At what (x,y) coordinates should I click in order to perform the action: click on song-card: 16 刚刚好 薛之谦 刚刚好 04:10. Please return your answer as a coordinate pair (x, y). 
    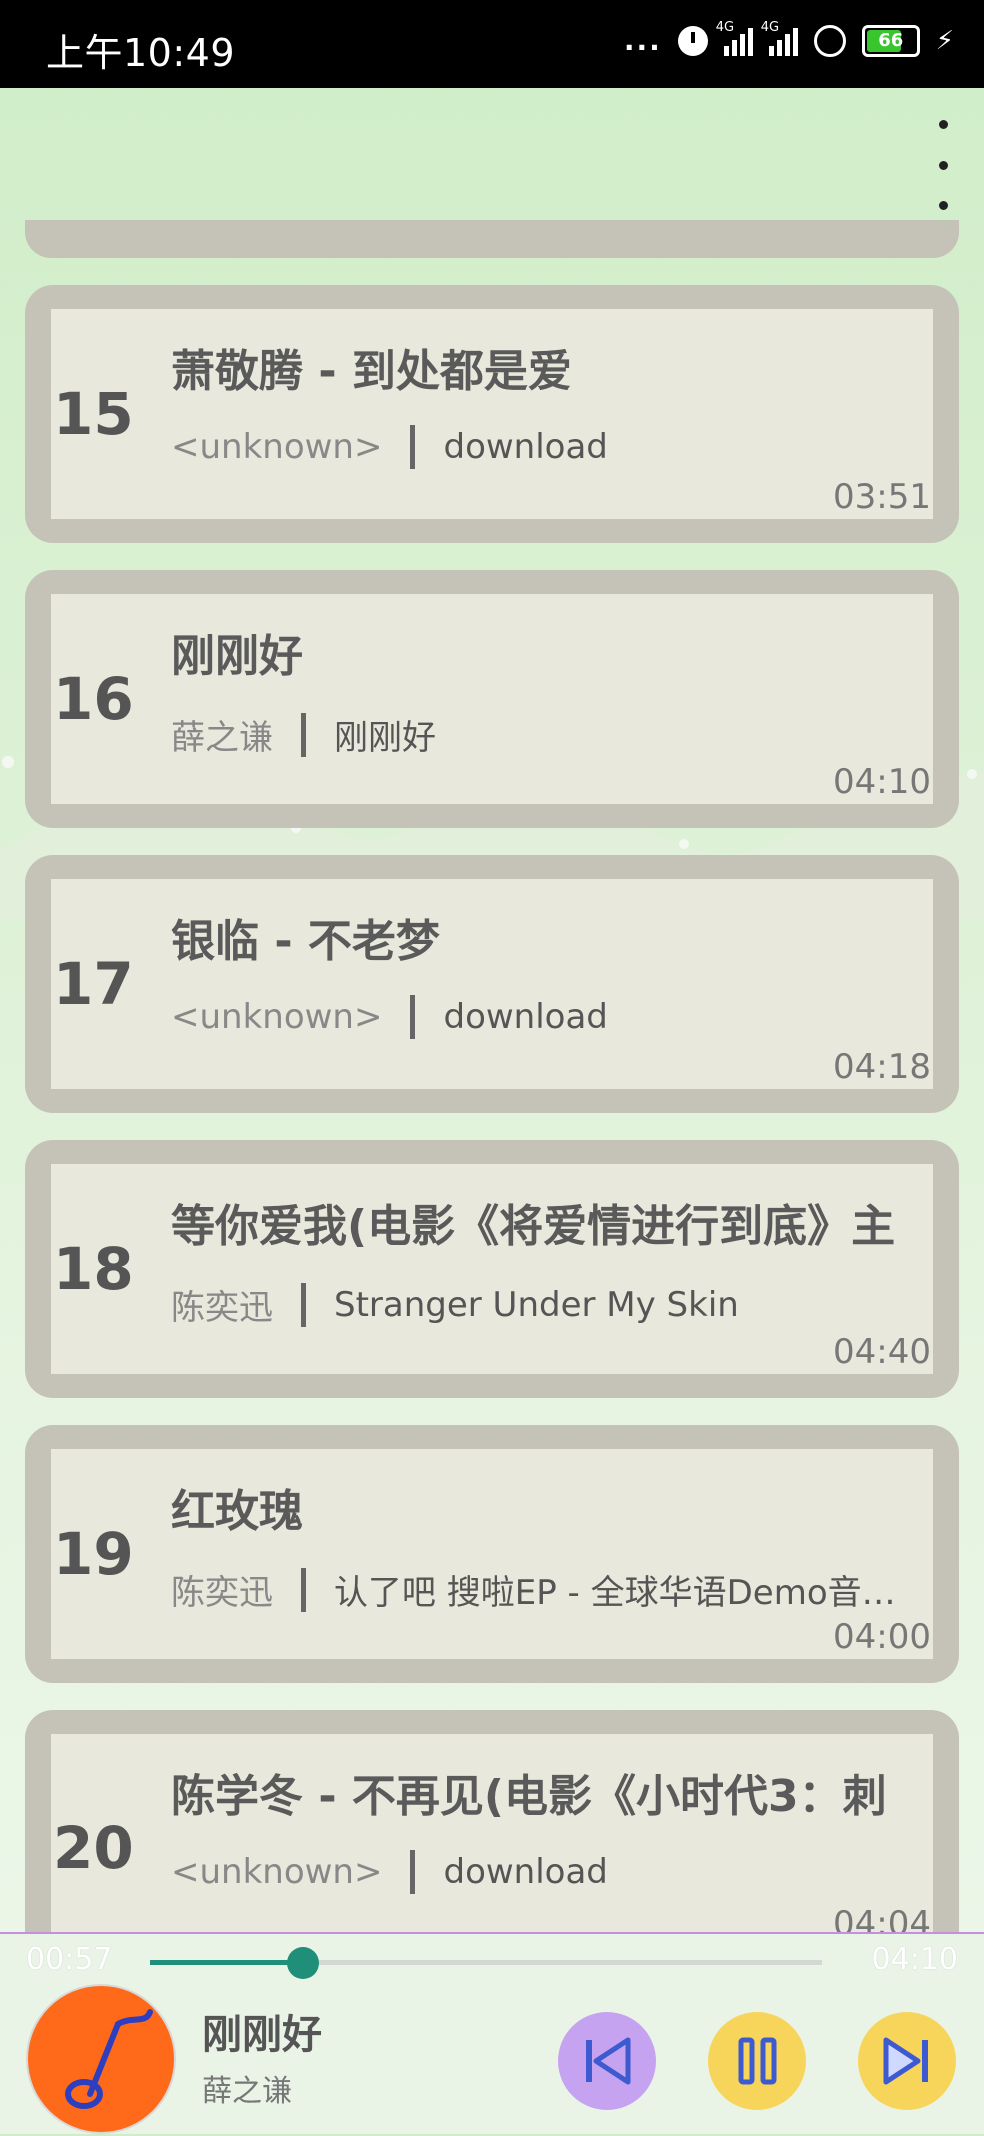
    Looking at the image, I should click on (492, 699).